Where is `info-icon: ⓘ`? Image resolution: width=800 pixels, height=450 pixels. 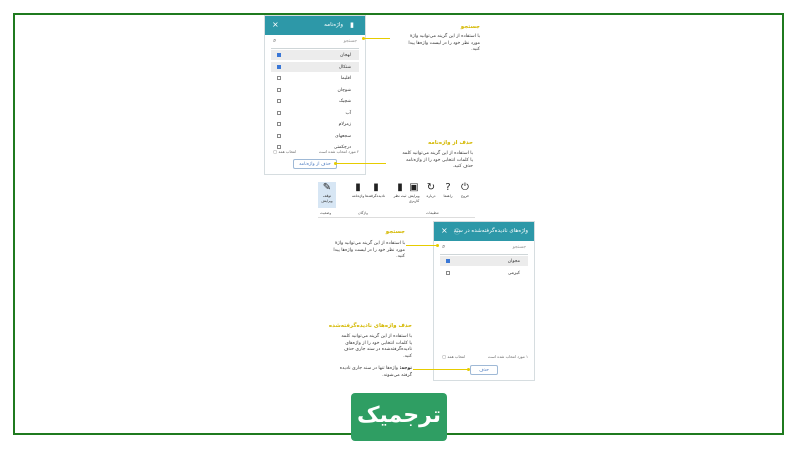
info-icon: ⓘ is located at coordinates (457, 231).